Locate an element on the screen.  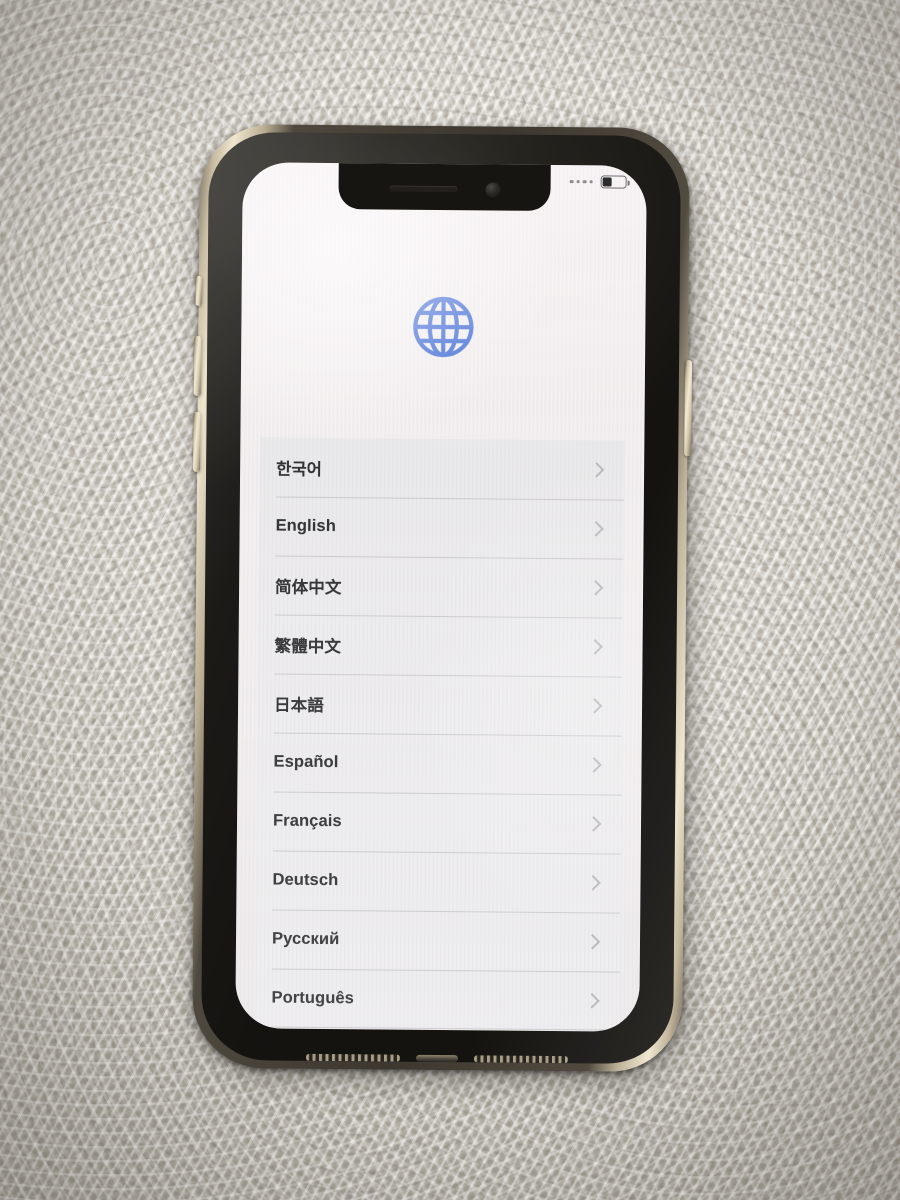
battery-fill is located at coordinates (607, 182).